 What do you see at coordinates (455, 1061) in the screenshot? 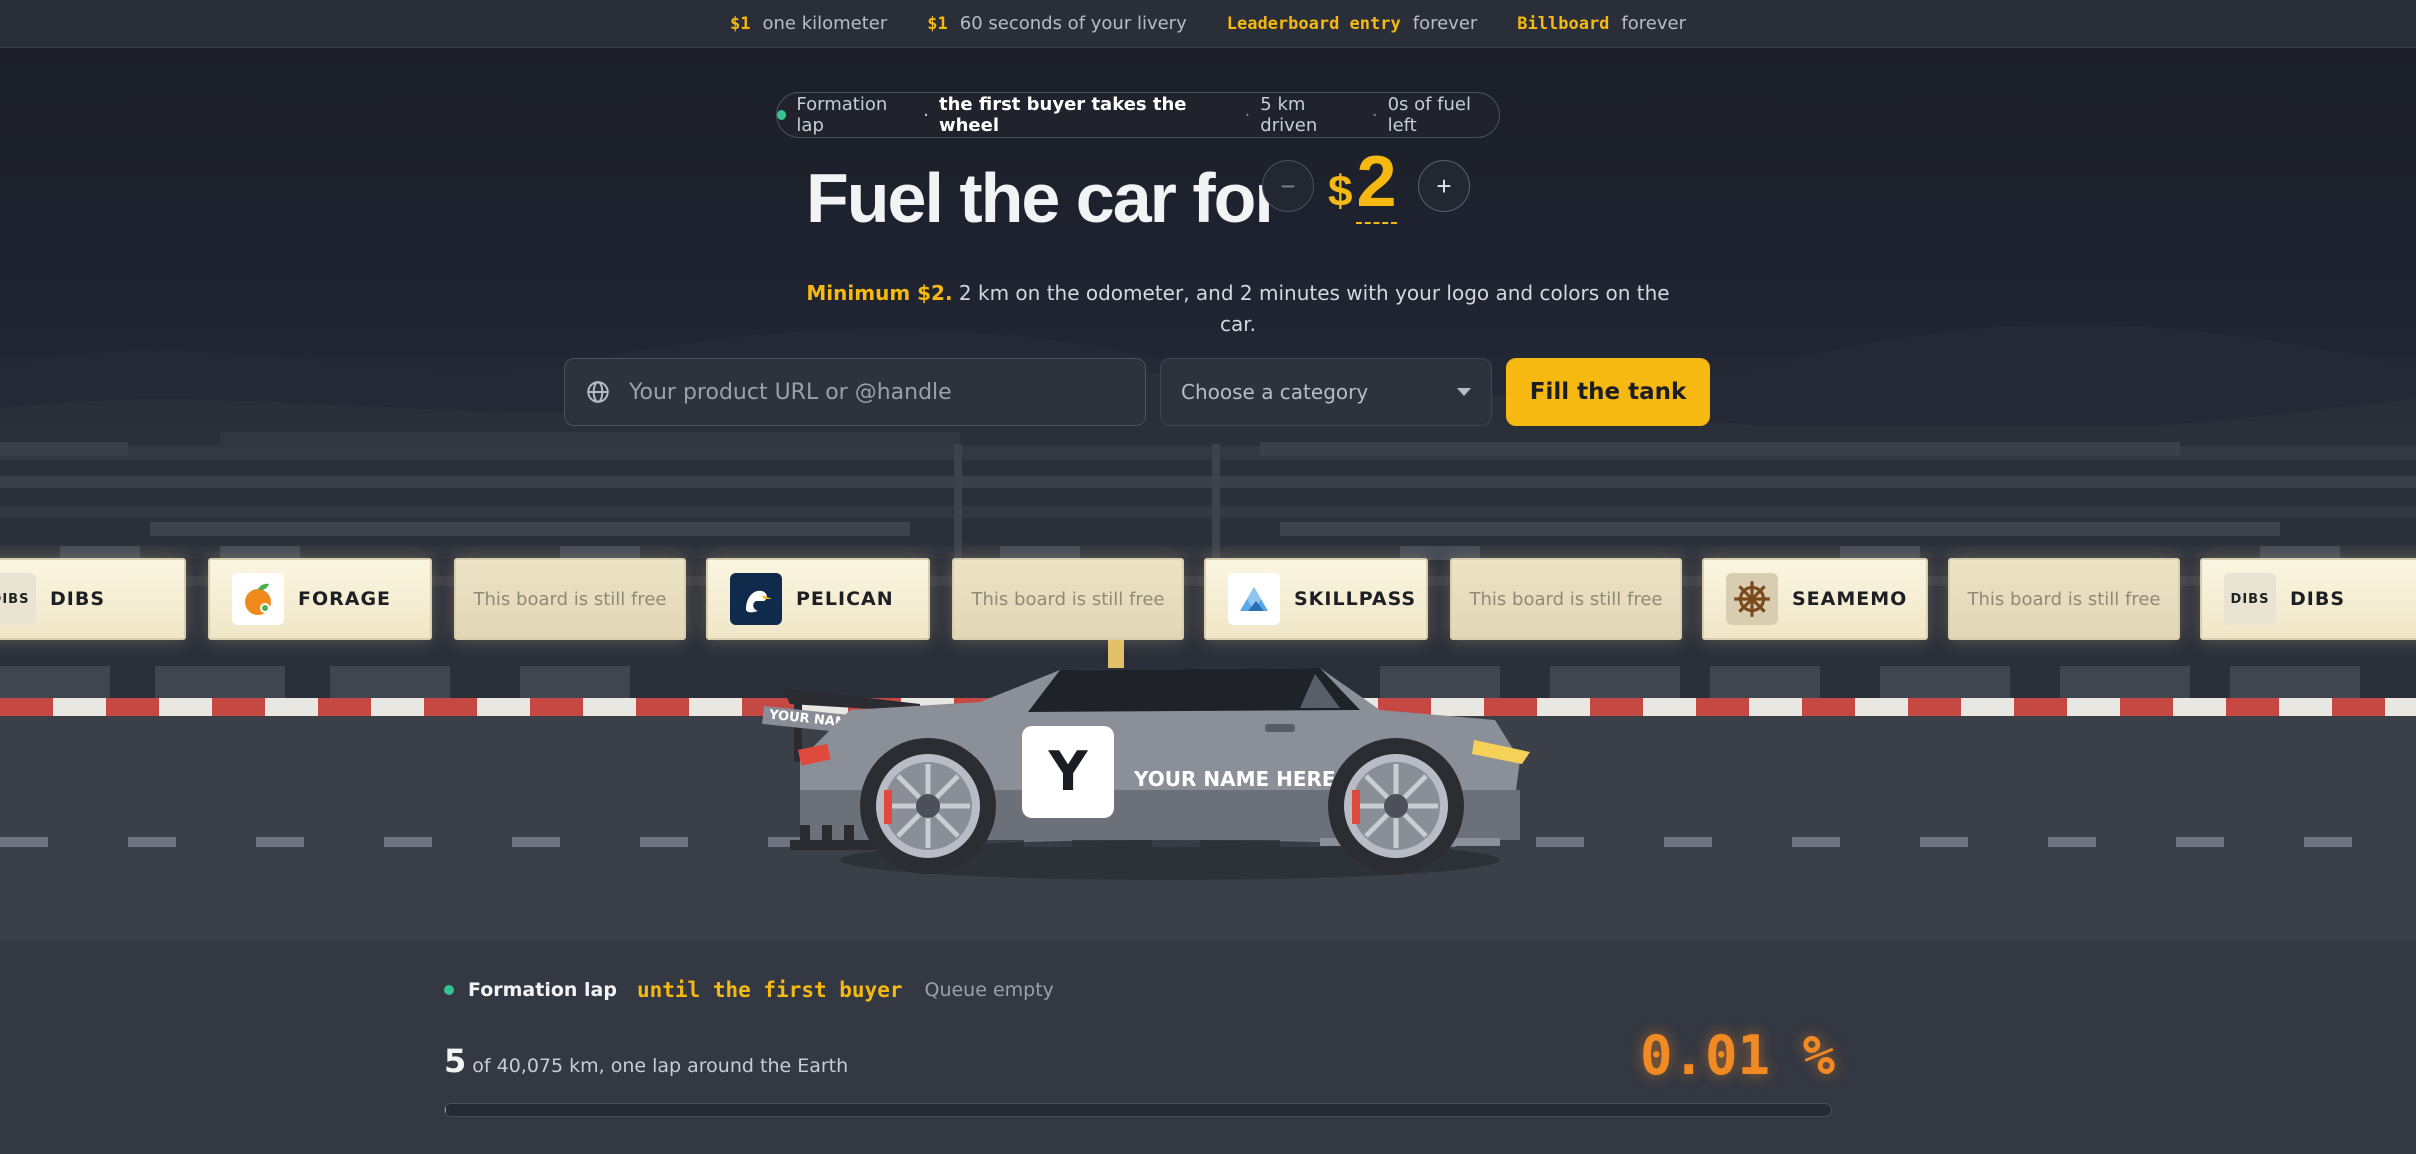
I see `distance-km: 5` at bounding box center [455, 1061].